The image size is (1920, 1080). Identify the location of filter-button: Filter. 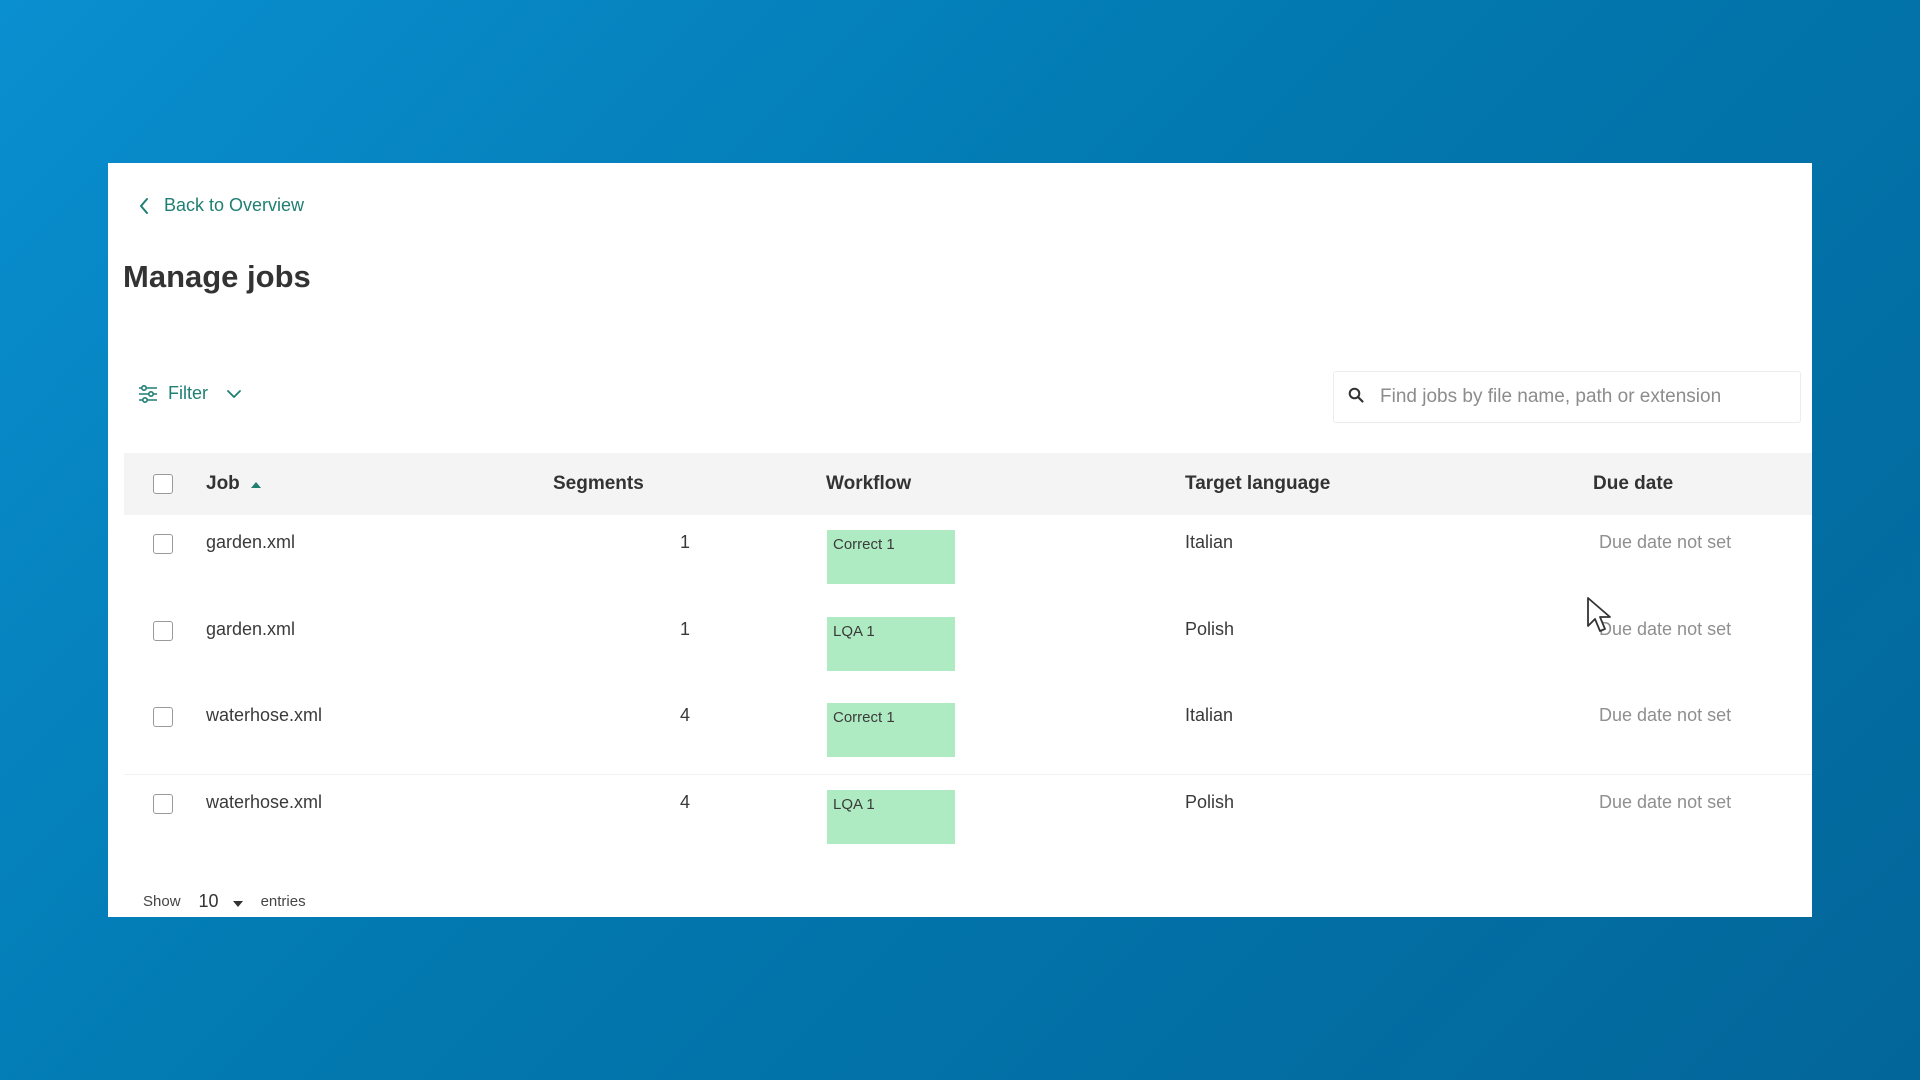
(190, 393).